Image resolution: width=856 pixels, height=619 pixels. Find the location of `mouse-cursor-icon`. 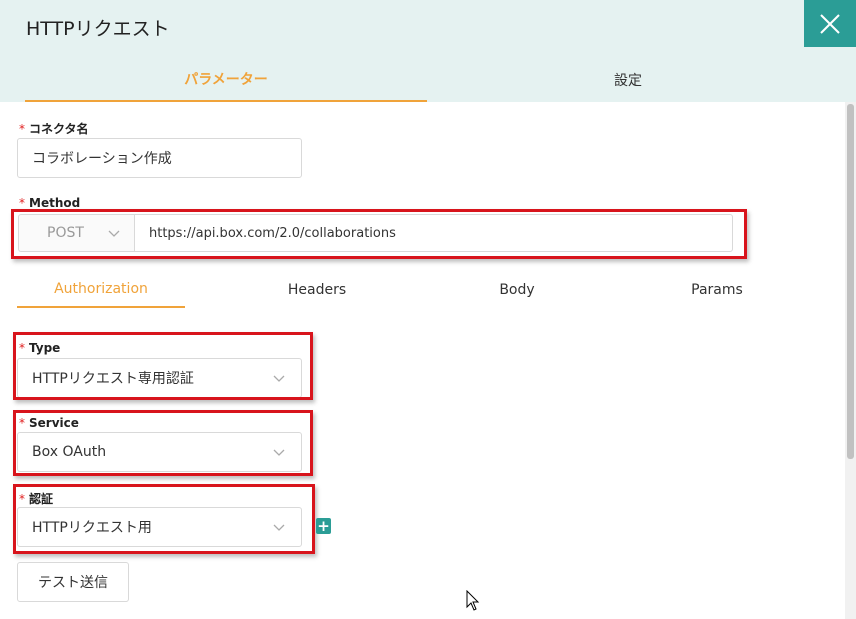

mouse-cursor-icon is located at coordinates (473, 600).